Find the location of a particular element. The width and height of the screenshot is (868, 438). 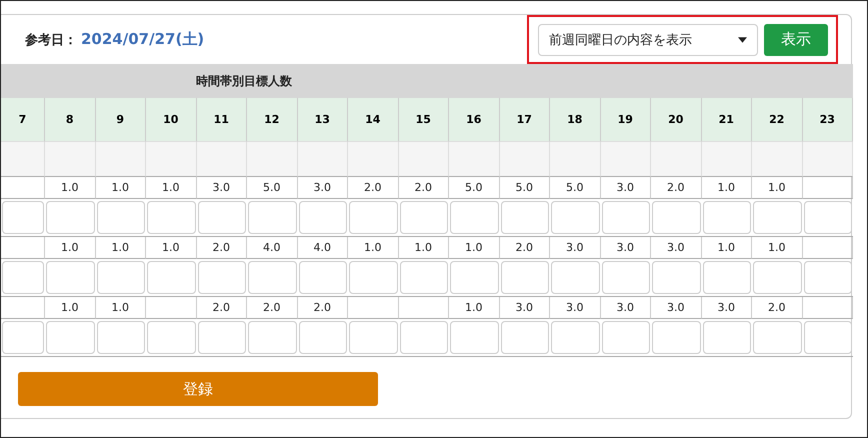

hour-header: 17 is located at coordinates (525, 120).